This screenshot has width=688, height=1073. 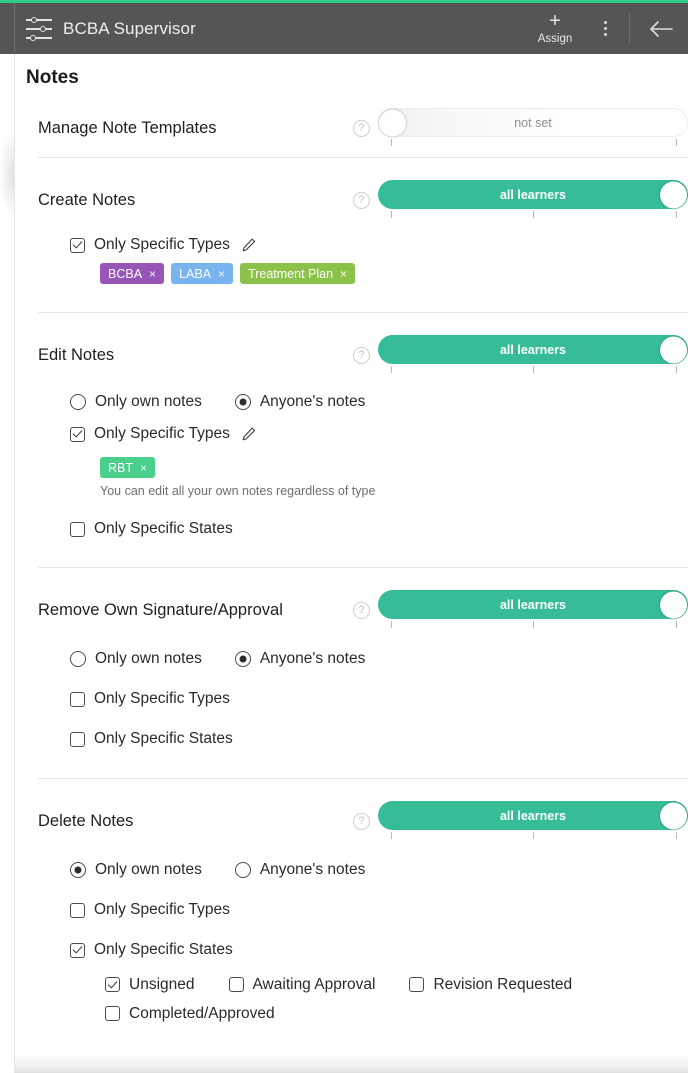 I want to click on state-unsigned: Unsigned, so click(x=150, y=984).